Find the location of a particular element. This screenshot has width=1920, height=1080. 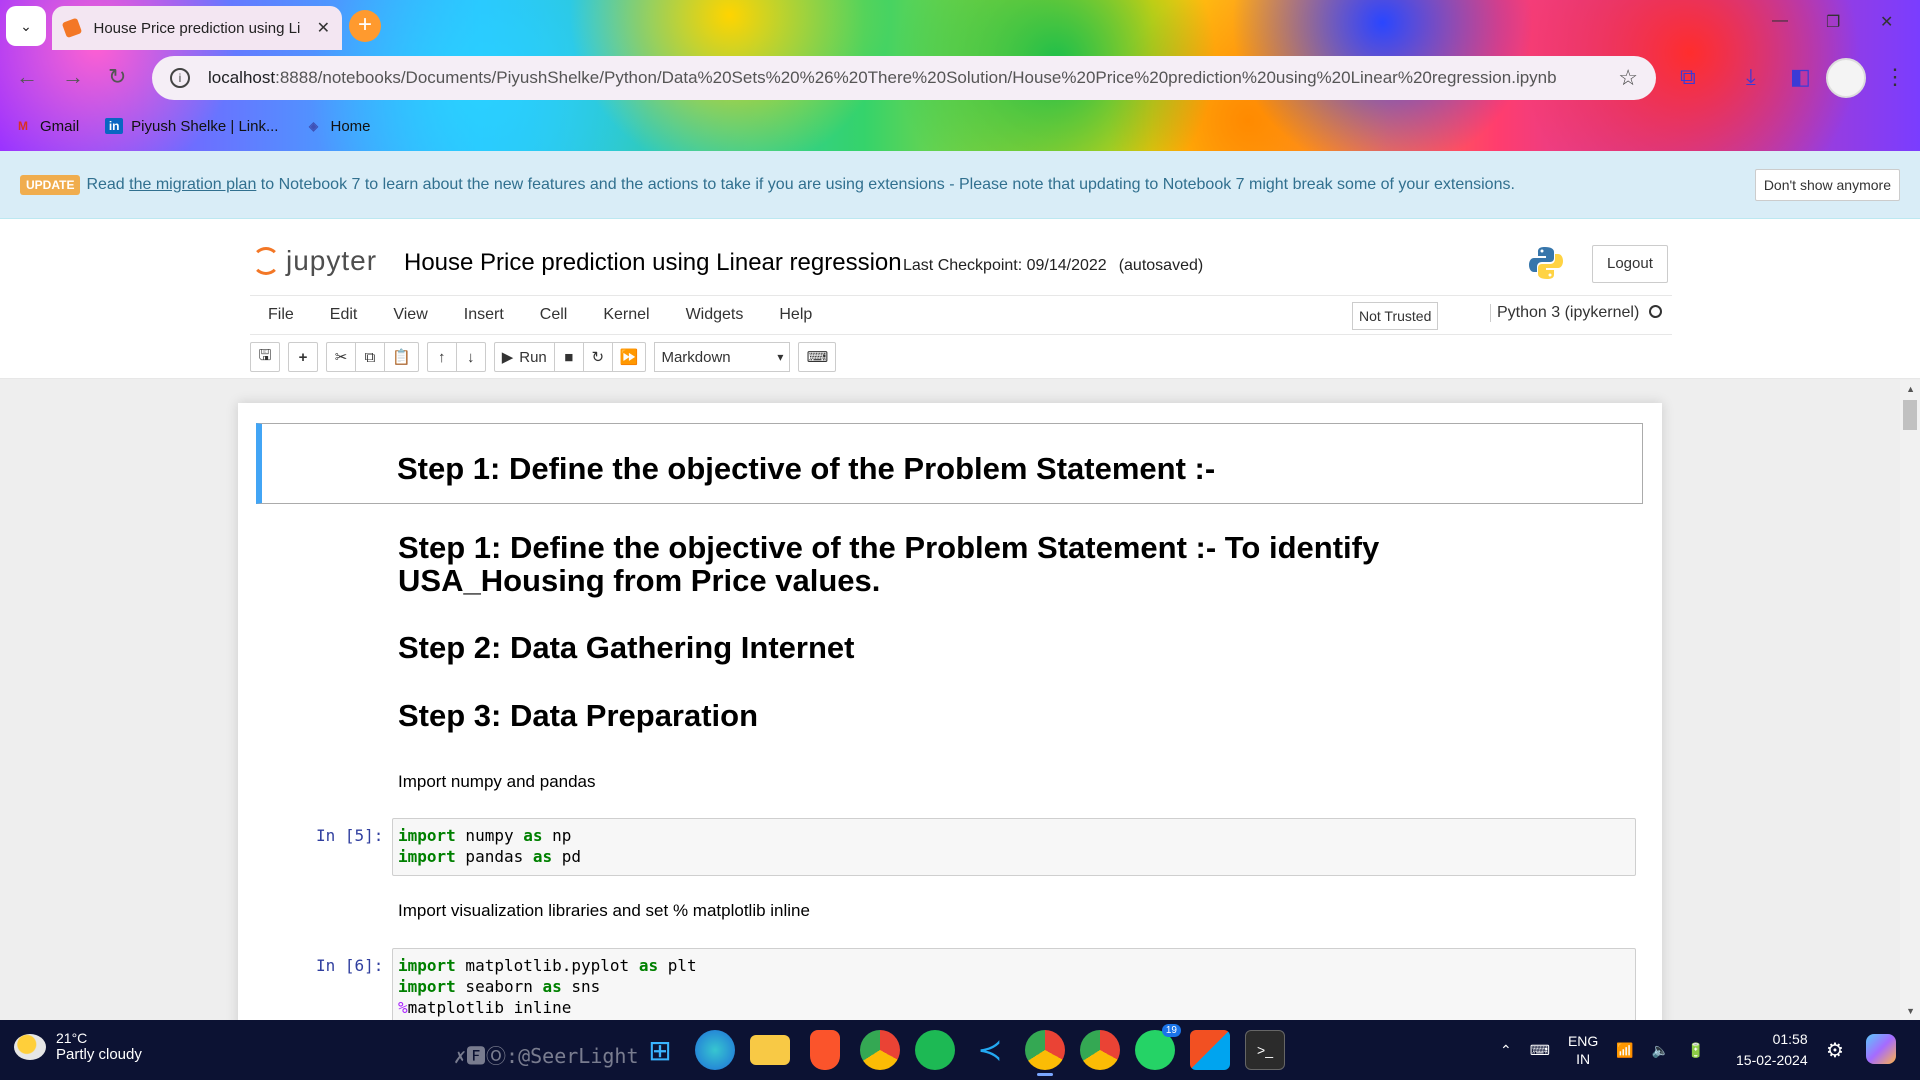

wifi-icon: 📶 is located at coordinates (1624, 1050).